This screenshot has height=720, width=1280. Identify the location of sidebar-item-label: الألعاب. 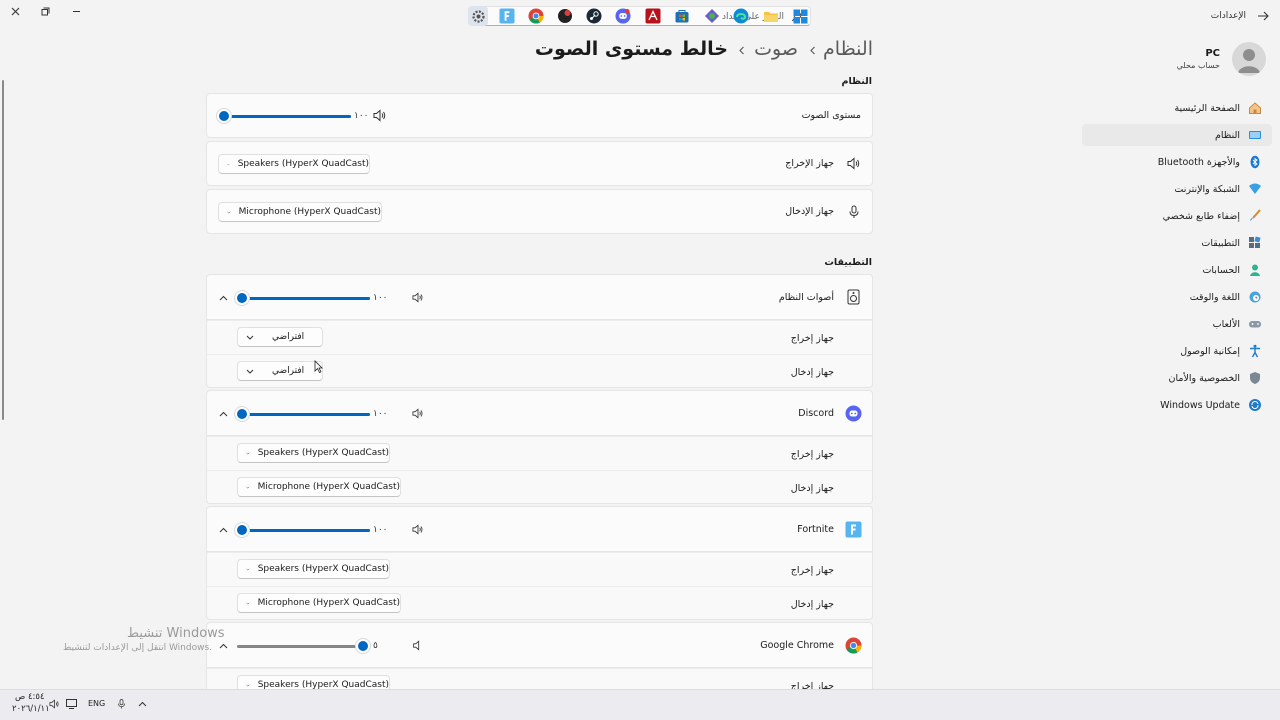
(1226, 324).